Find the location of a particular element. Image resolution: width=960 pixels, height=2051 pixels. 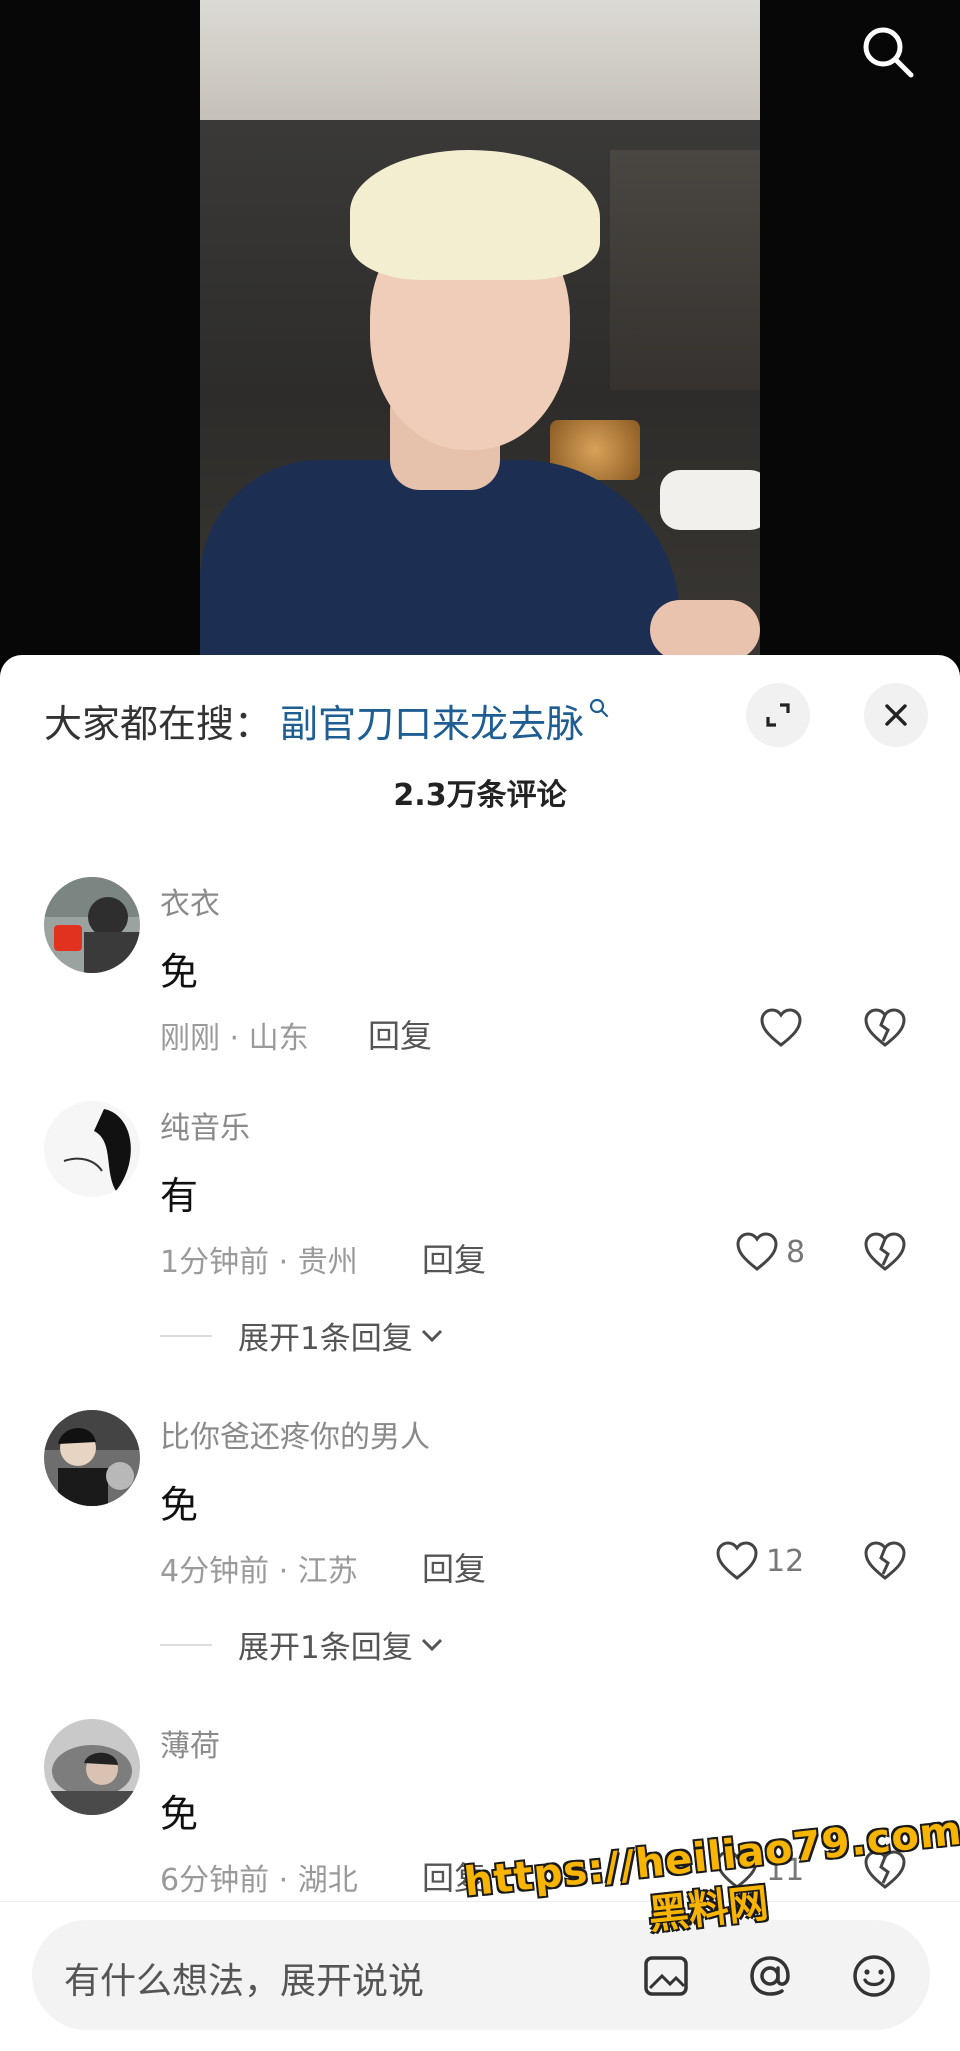

comment-meta: 1分钟前 · 贵州 is located at coordinates (259, 1262).